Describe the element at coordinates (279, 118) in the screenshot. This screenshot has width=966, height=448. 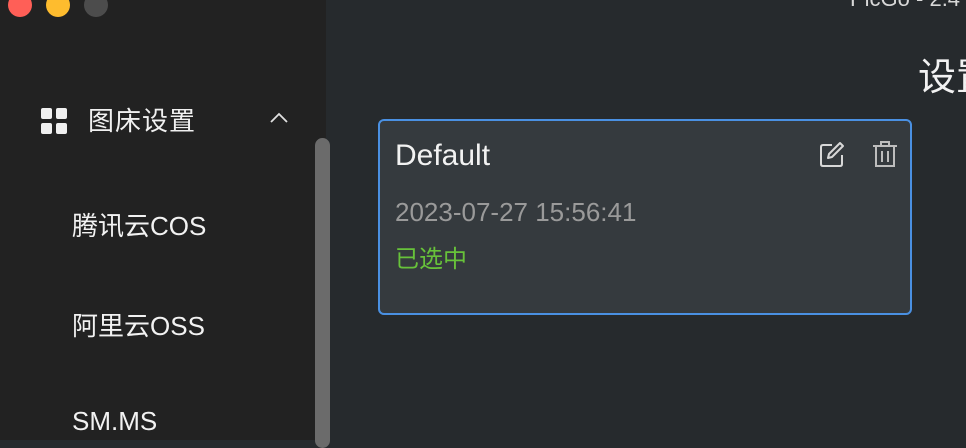
I see `chevron-up-icon` at that location.